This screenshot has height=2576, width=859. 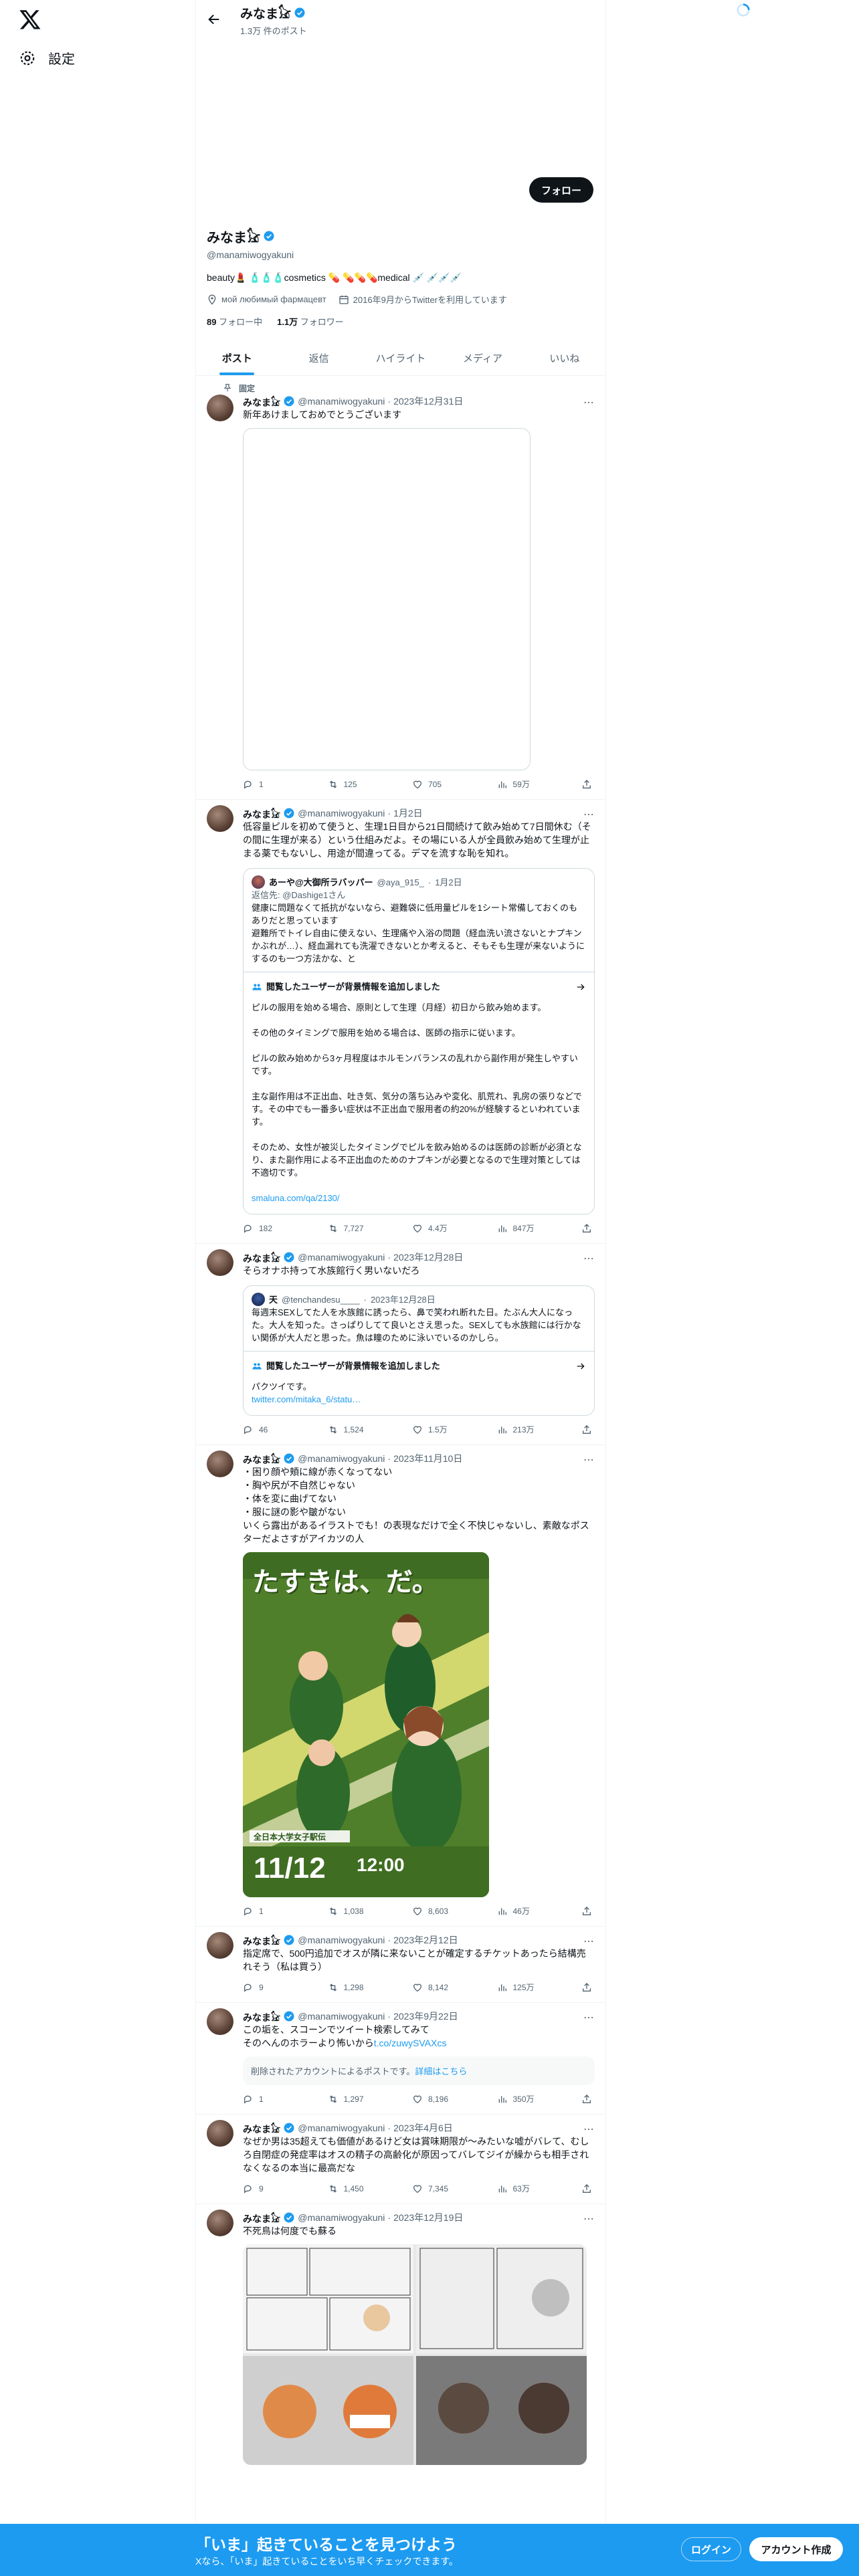 What do you see at coordinates (428, 401) in the screenshot?
I see `tweet-date: 2023年12月31日` at bounding box center [428, 401].